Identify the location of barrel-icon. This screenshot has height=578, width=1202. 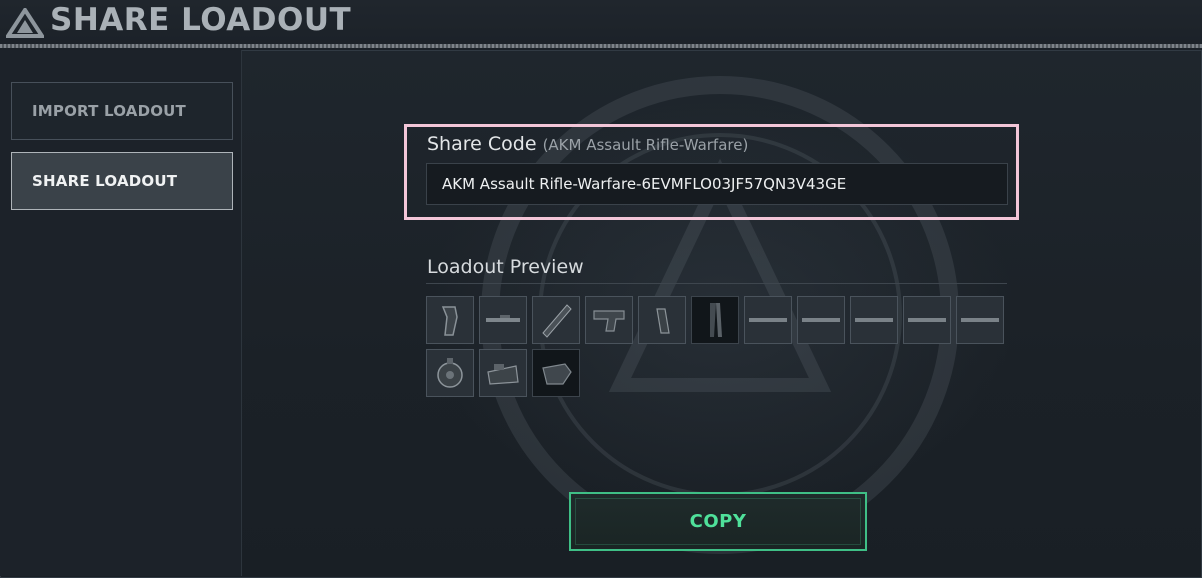
(503, 318).